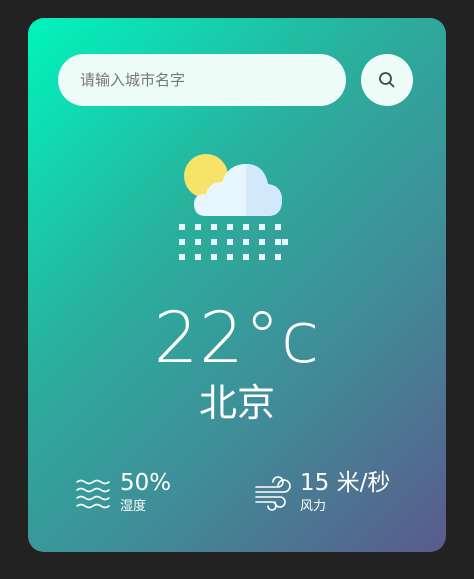 This screenshot has height=579, width=474. I want to click on humidity-stat: 50% 湿度, so click(122, 493).